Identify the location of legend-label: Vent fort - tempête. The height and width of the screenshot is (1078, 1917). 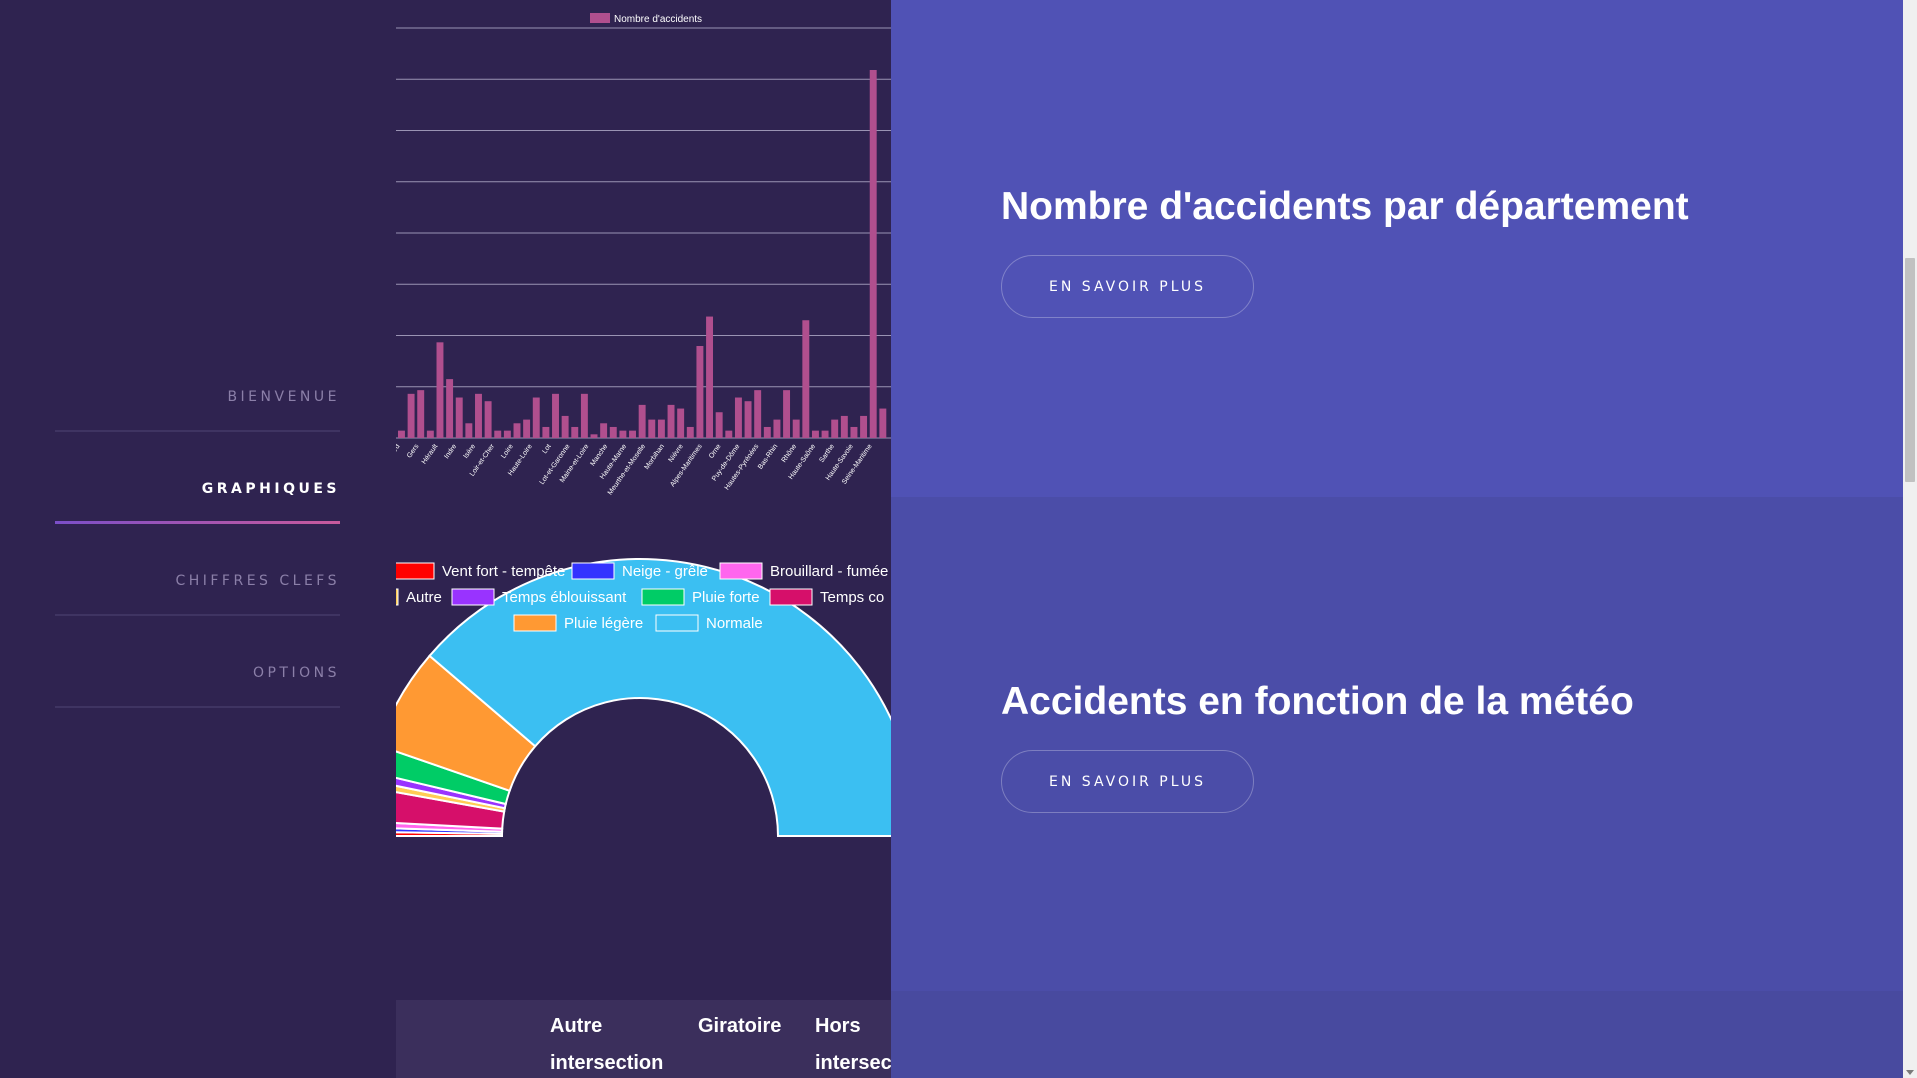
(503, 571).